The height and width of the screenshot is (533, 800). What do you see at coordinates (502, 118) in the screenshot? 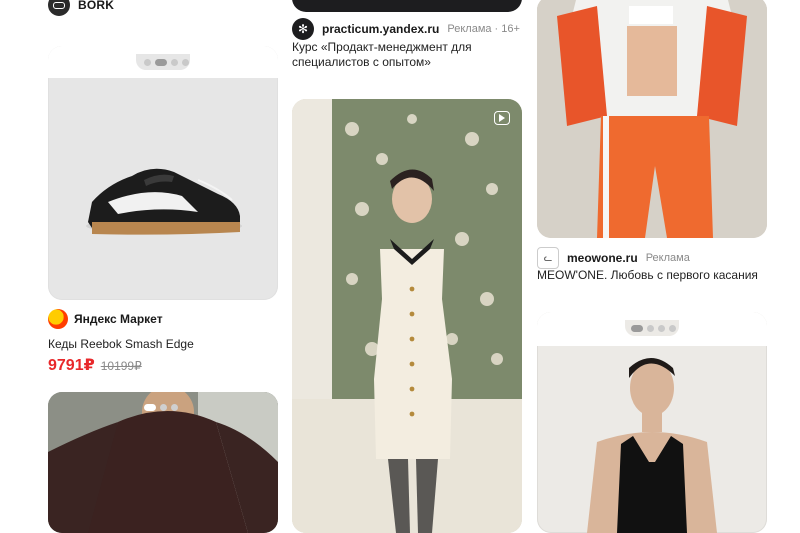
I see `video-play-icon` at bounding box center [502, 118].